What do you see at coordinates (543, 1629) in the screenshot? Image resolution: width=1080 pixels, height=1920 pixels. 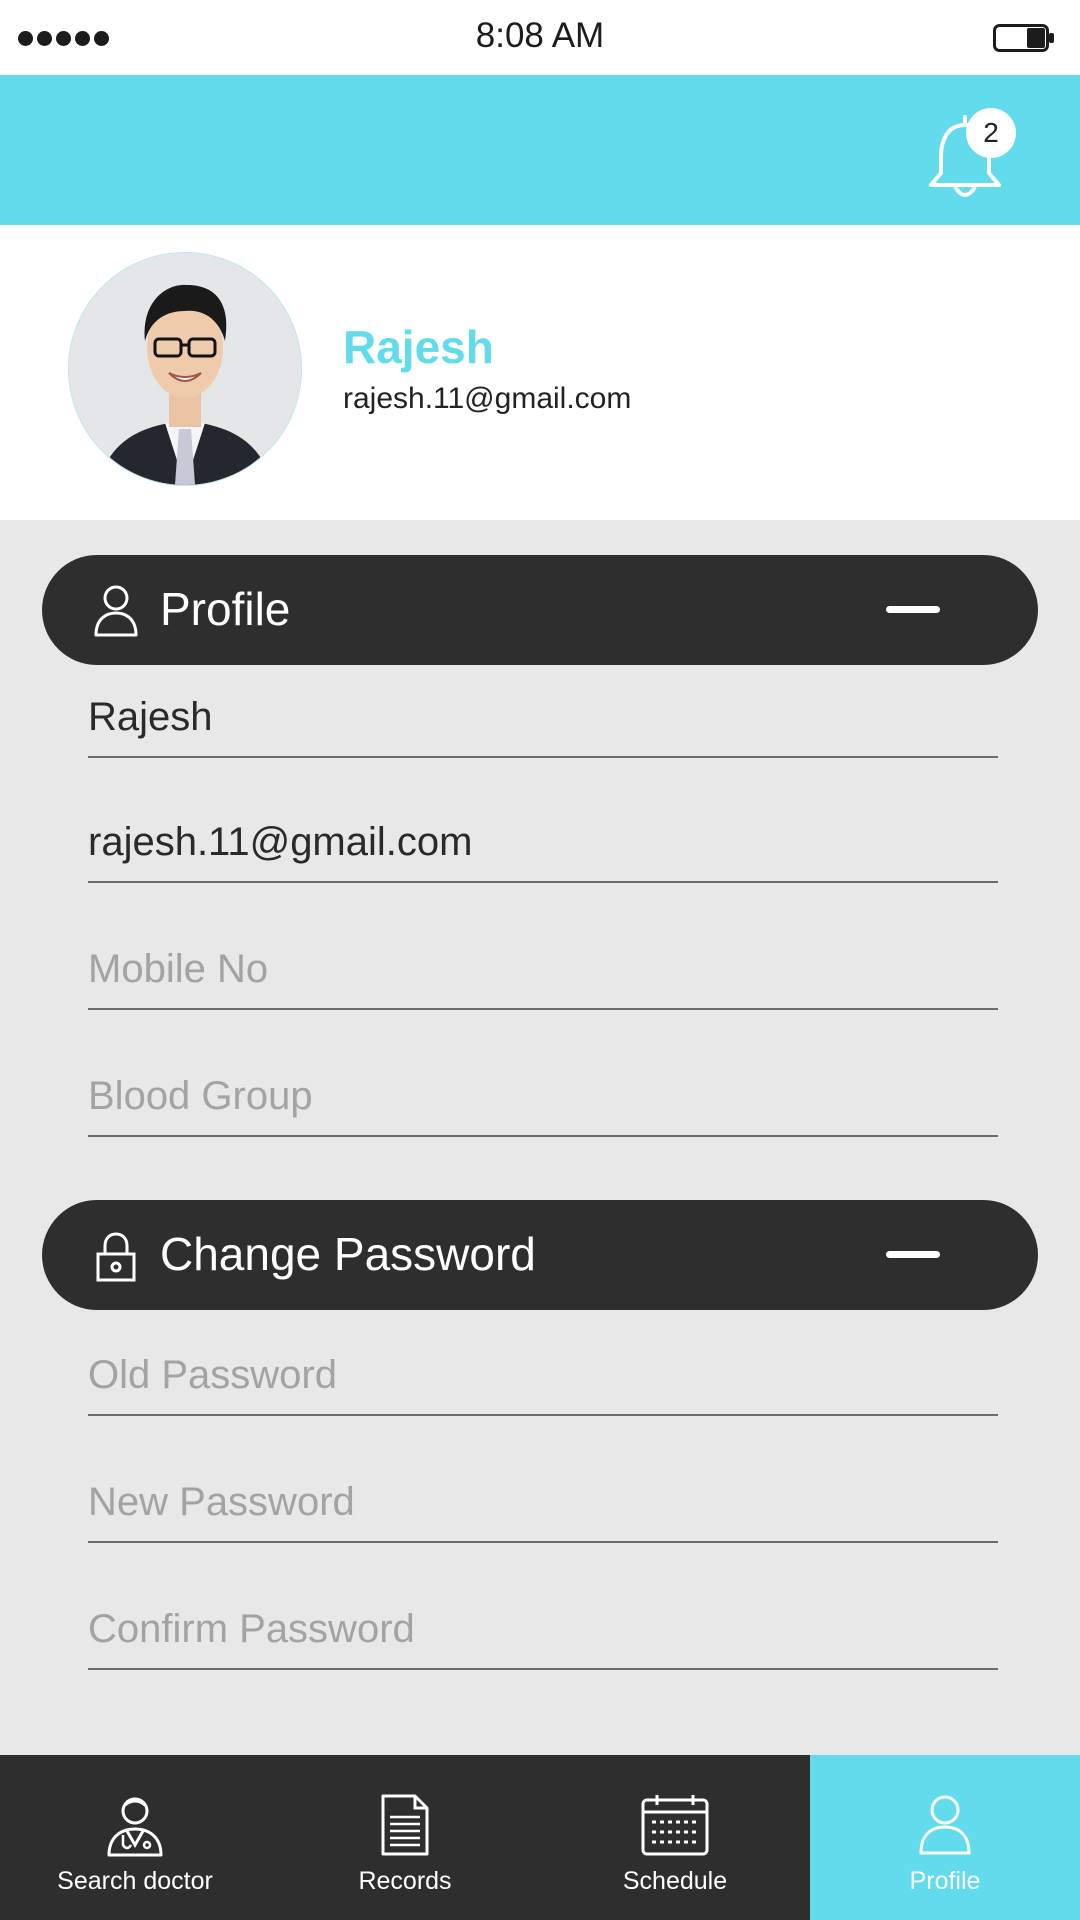 I see `confirm-password-input` at bounding box center [543, 1629].